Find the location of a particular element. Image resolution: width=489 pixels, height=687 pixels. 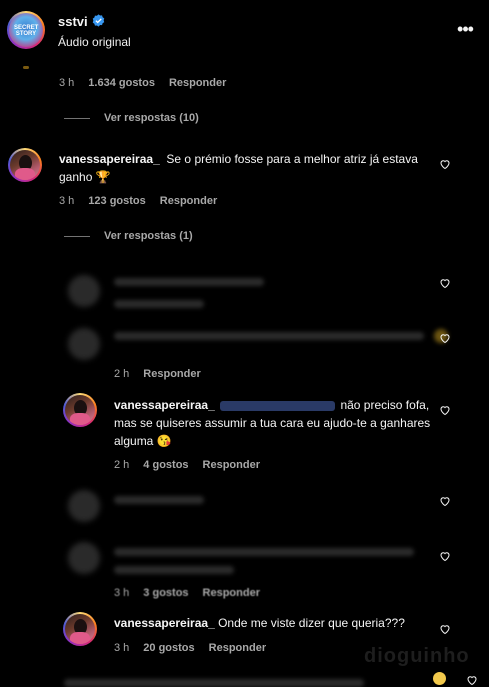

comment-meta: 2 h Responder is located at coordinates (164, 374).